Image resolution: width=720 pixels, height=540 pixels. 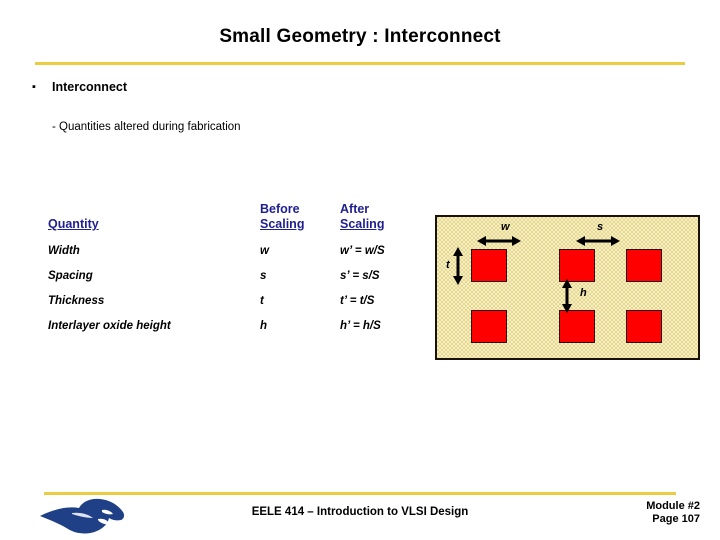 What do you see at coordinates (262, 301) in the screenshot?
I see `cell-before: t` at bounding box center [262, 301].